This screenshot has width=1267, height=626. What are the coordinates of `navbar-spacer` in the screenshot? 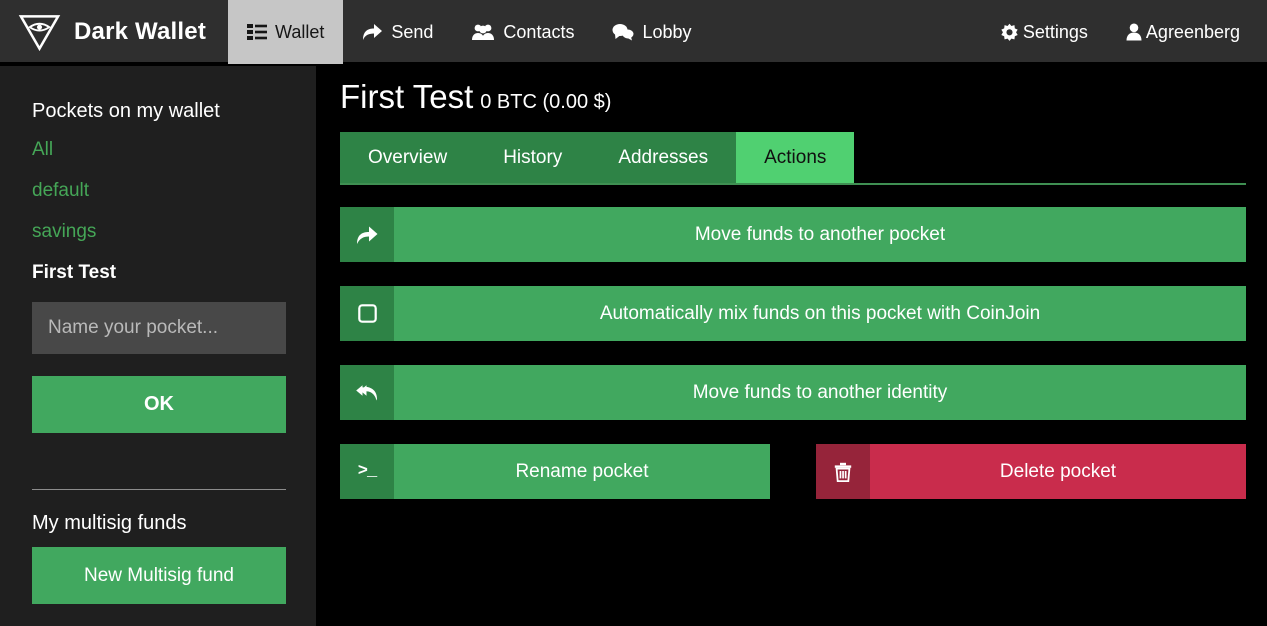 It's located at (846, 31).